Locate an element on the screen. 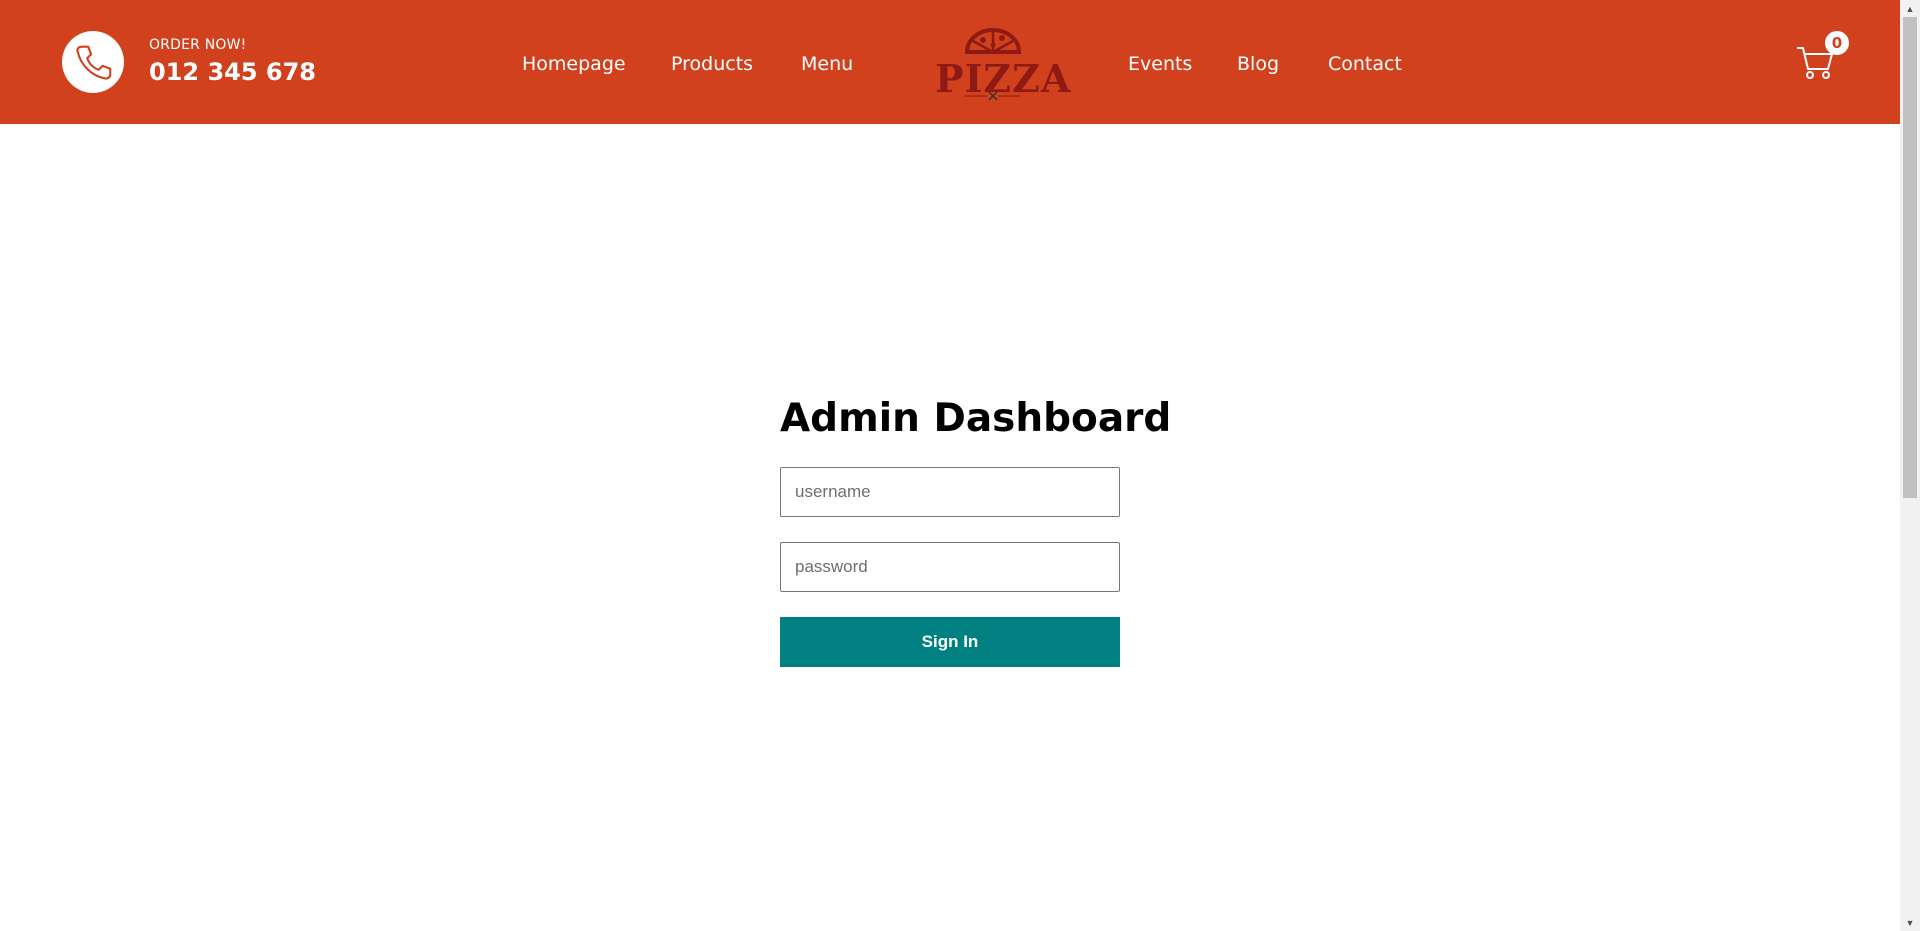  order-label: ORDER NOW! is located at coordinates (198, 45).